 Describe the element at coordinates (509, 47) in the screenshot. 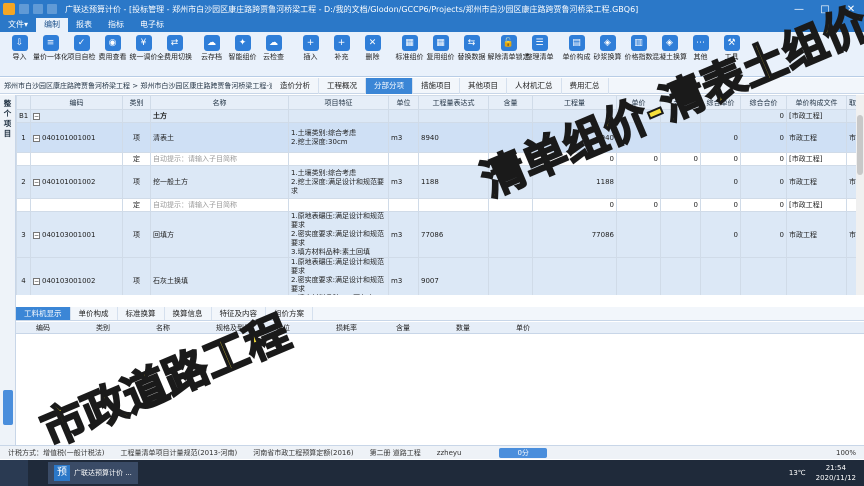

I see `ribbon-button-15: 🔓 解除清单锁定` at that location.